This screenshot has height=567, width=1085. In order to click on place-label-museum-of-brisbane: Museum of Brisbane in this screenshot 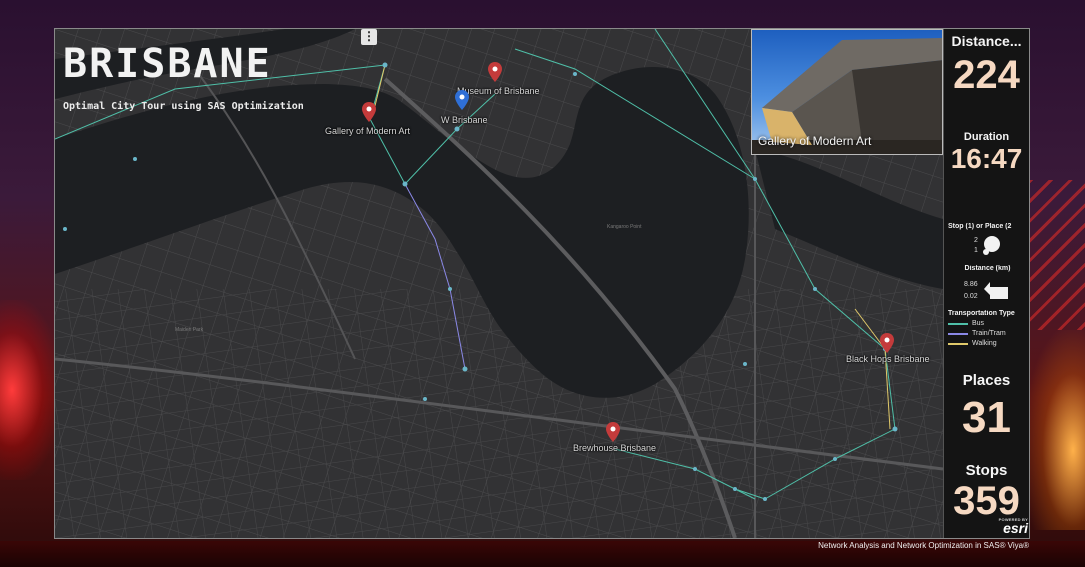, I will do `click(498, 91)`.